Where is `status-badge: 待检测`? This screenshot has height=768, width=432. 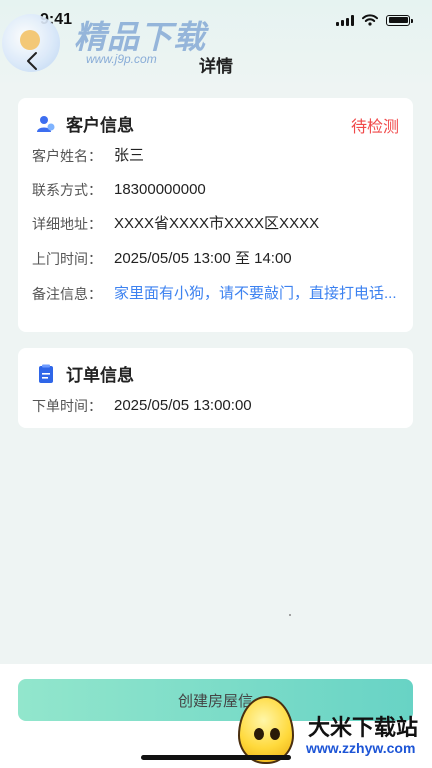 status-badge: 待检测 is located at coordinates (374, 127).